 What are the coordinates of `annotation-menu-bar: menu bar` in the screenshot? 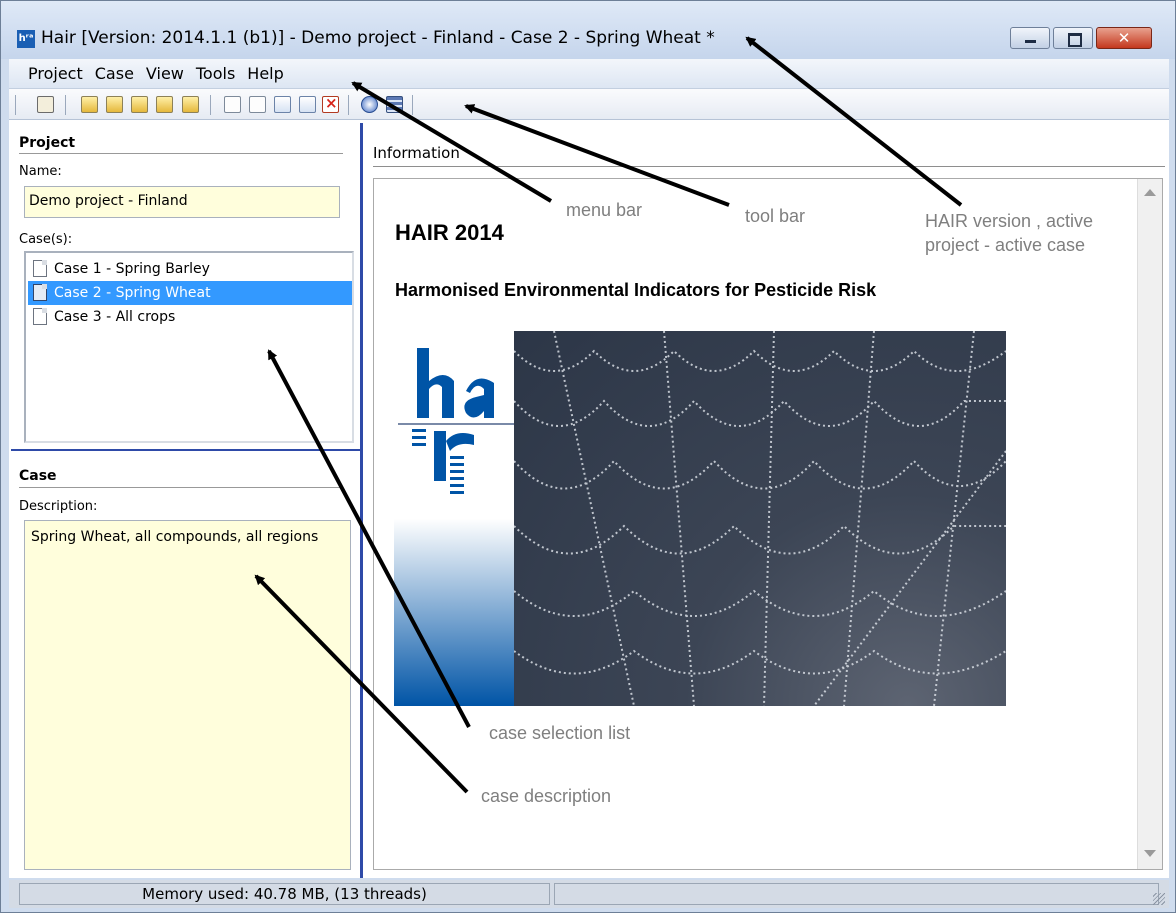 It's located at (604, 210).